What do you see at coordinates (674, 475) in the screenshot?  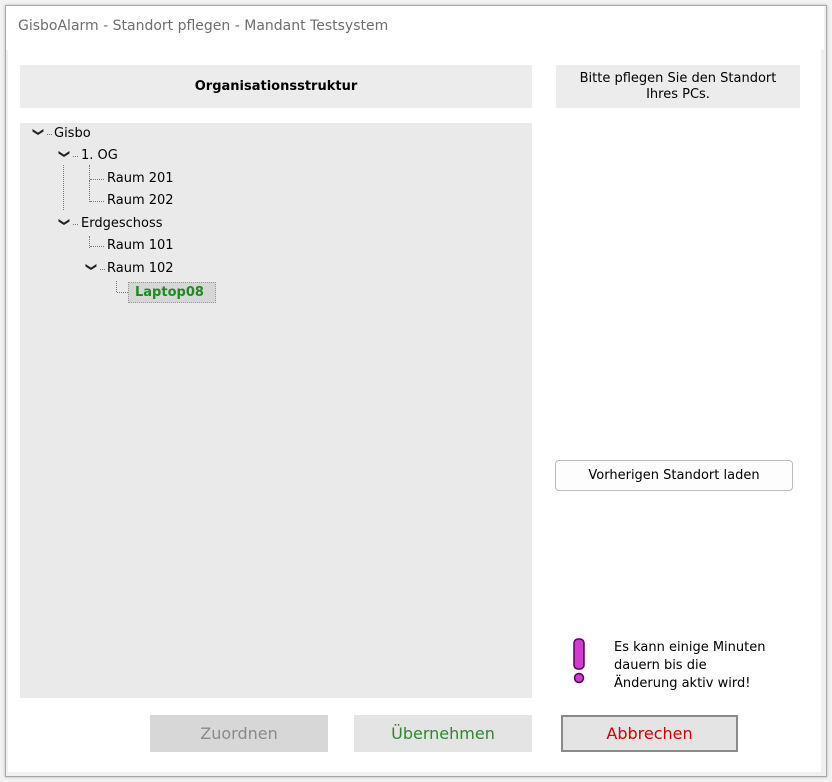 I see `load-previous-location-button: Vorherigen Standort laden` at bounding box center [674, 475].